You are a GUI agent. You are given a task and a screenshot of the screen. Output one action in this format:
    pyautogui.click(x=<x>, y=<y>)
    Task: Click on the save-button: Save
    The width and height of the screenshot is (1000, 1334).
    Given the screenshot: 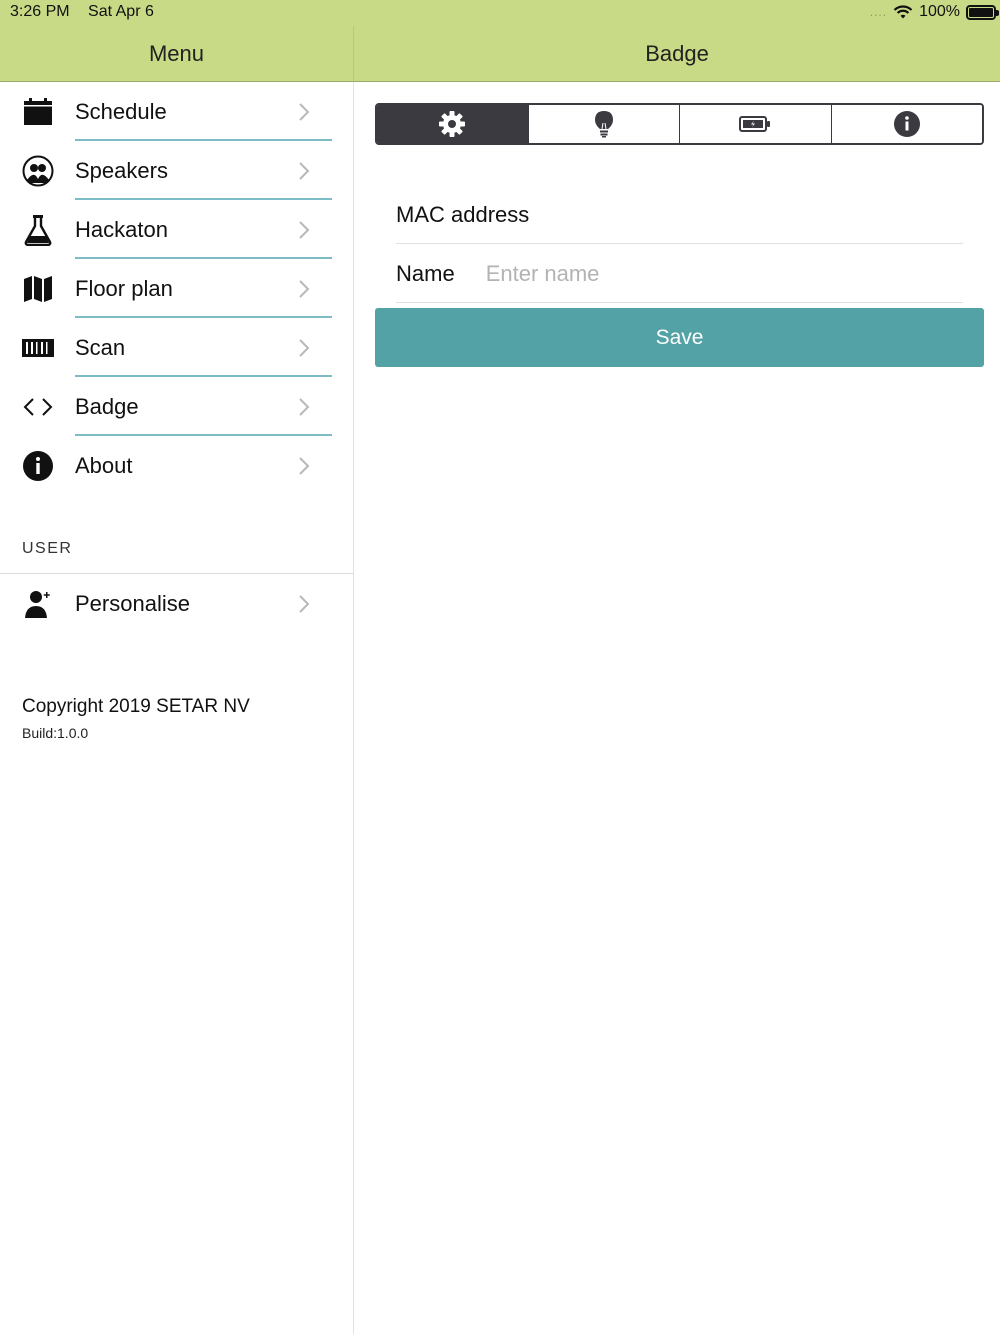 What is the action you would take?
    pyautogui.click(x=679, y=337)
    